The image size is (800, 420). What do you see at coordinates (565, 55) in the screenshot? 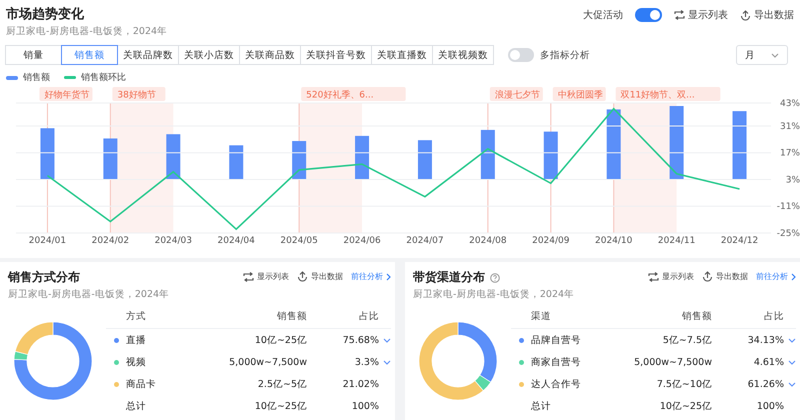
I see `toggle-label: 多指标分析` at bounding box center [565, 55].